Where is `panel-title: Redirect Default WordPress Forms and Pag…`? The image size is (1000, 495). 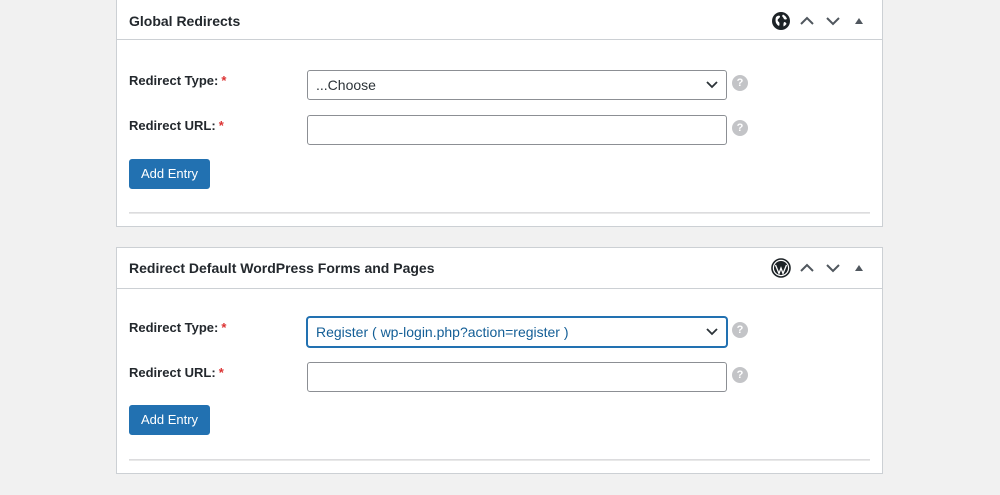 panel-title: Redirect Default WordPress Forms and Pag… is located at coordinates (282, 268).